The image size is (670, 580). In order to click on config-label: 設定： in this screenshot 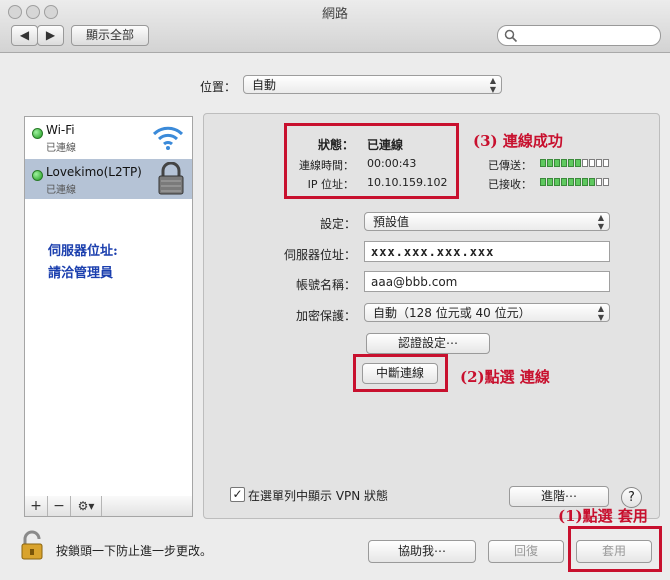, I will do `click(337, 224)`.